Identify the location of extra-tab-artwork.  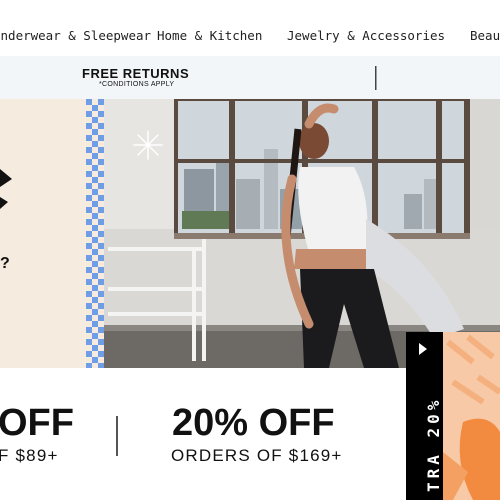
(471, 416).